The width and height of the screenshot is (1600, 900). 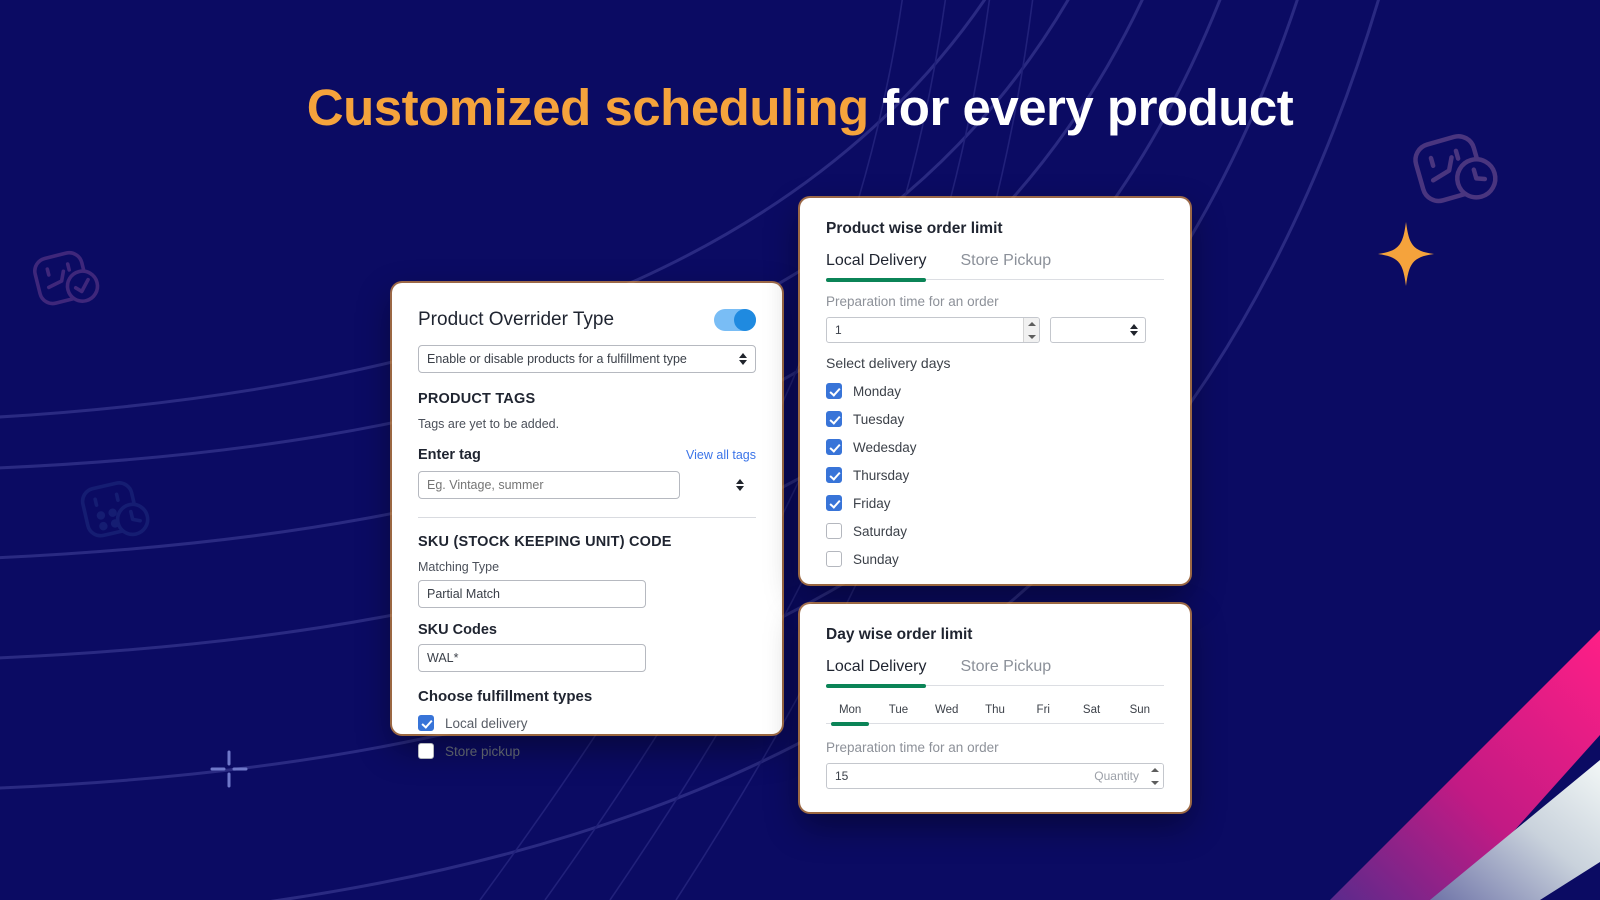 What do you see at coordinates (745, 320) in the screenshot?
I see `toggle-knob` at bounding box center [745, 320].